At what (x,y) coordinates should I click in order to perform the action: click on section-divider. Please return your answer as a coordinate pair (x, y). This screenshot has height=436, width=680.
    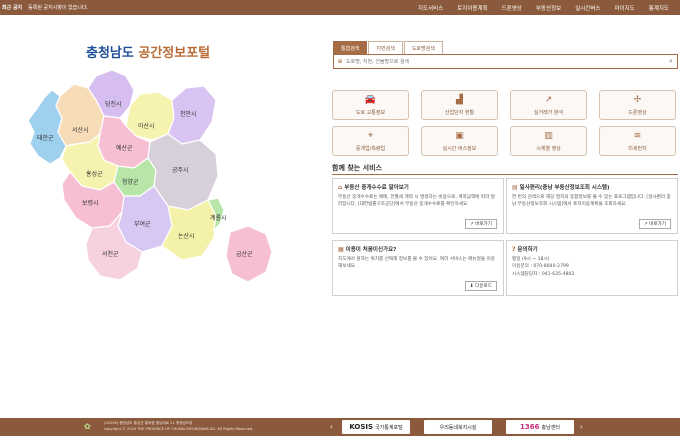
    Looking at the image, I should click on (505, 174).